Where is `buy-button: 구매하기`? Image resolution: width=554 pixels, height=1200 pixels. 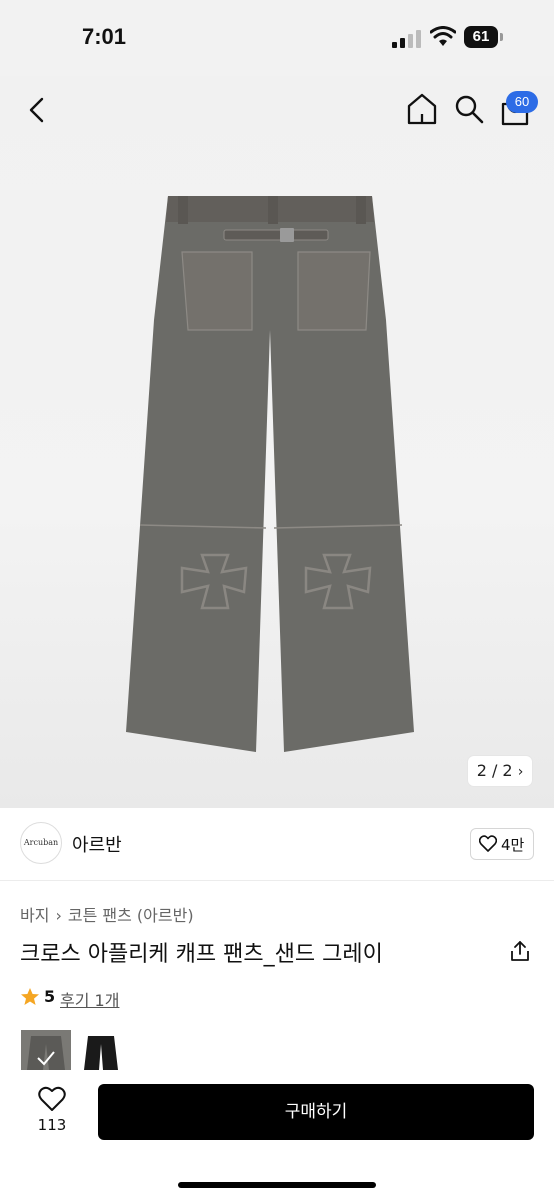 buy-button: 구매하기 is located at coordinates (316, 1112).